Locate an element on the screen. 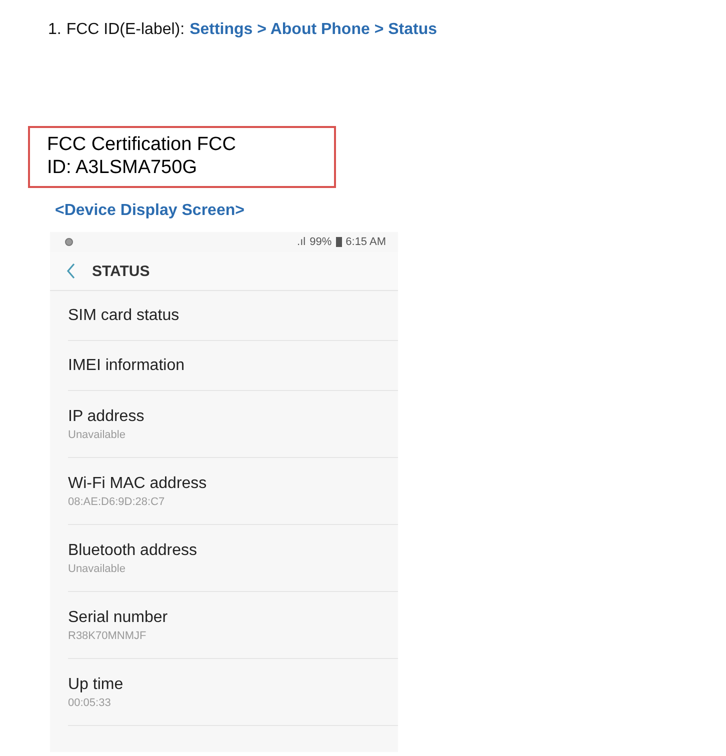 The width and height of the screenshot is (726, 756). item-value: R38K70MNMJF is located at coordinates (108, 636).